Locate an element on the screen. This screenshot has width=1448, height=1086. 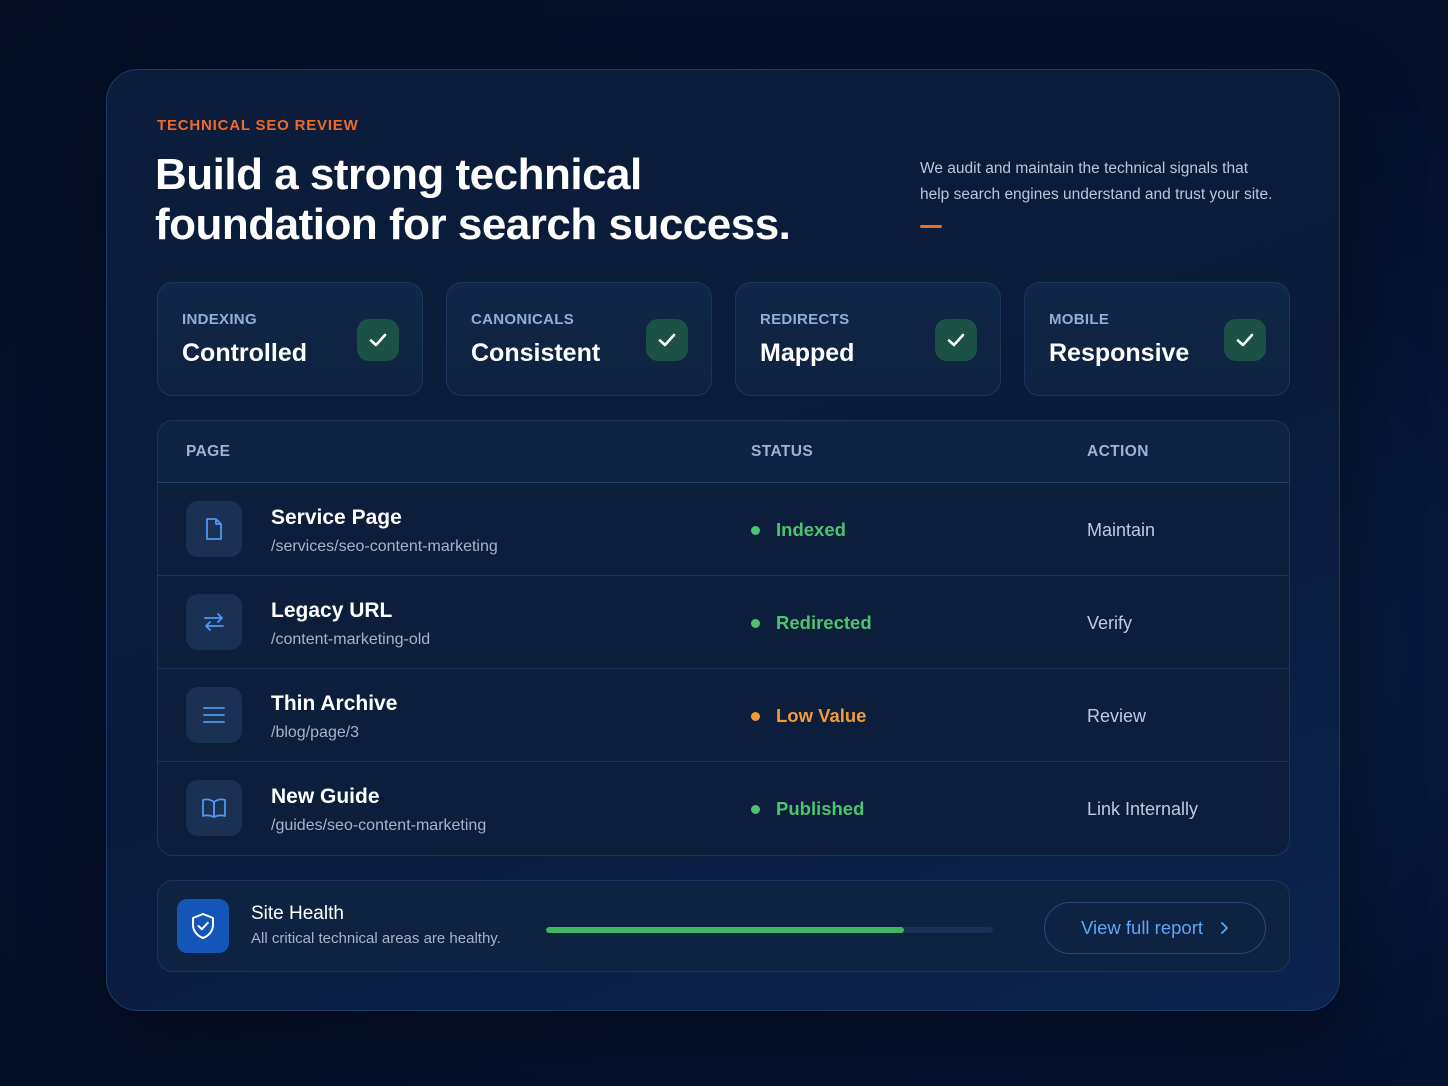
status-badge: Redirected is located at coordinates (811, 623).